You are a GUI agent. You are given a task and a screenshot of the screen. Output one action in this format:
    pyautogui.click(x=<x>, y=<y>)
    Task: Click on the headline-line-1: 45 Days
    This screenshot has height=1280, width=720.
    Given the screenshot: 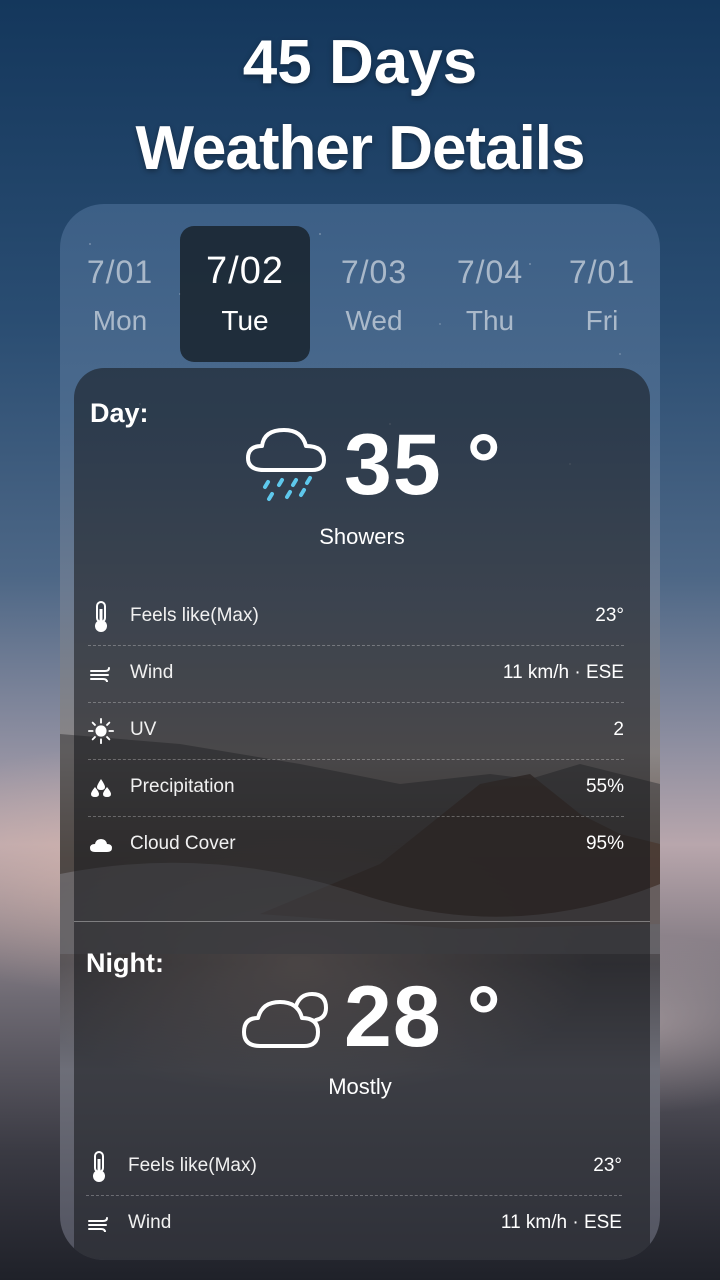 What is the action you would take?
    pyautogui.click(x=360, y=62)
    